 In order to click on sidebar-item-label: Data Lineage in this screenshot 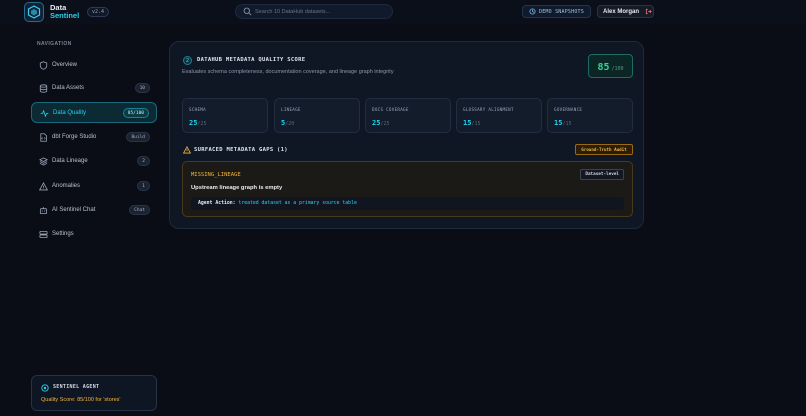, I will do `click(70, 161)`.